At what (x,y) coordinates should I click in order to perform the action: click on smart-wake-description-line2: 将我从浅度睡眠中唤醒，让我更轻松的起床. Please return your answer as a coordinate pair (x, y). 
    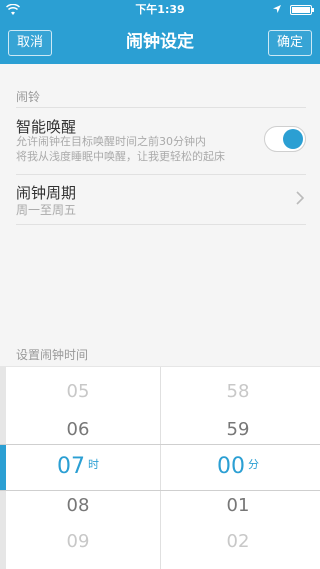
    Looking at the image, I should click on (120, 156).